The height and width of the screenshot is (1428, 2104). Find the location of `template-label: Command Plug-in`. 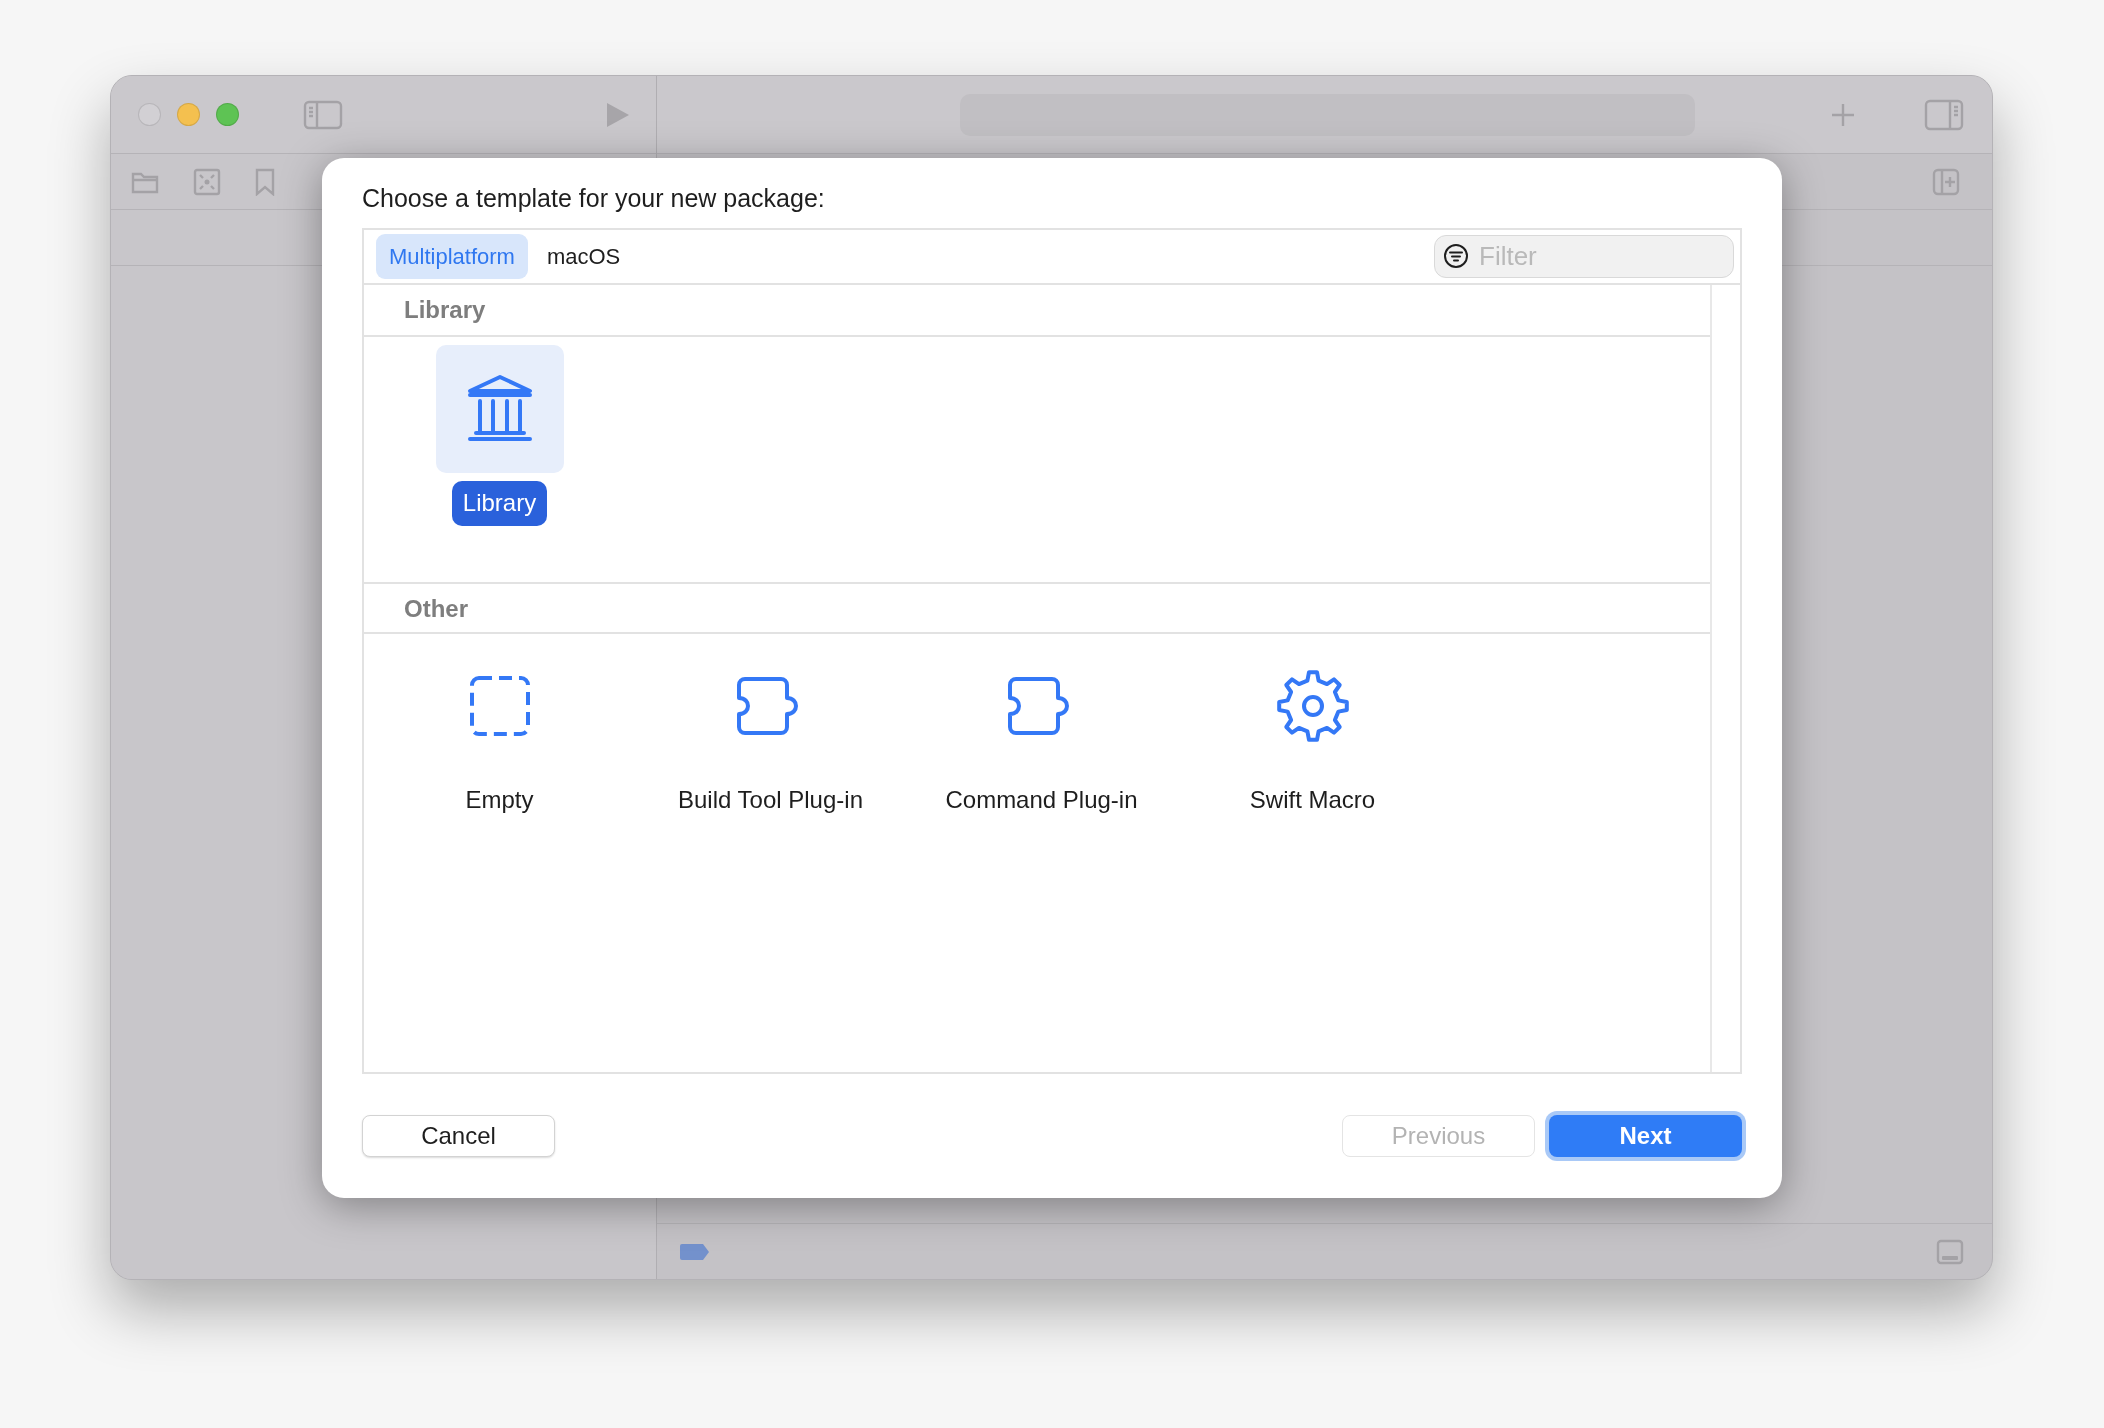

template-label: Command Plug-in is located at coordinates (1041, 800).